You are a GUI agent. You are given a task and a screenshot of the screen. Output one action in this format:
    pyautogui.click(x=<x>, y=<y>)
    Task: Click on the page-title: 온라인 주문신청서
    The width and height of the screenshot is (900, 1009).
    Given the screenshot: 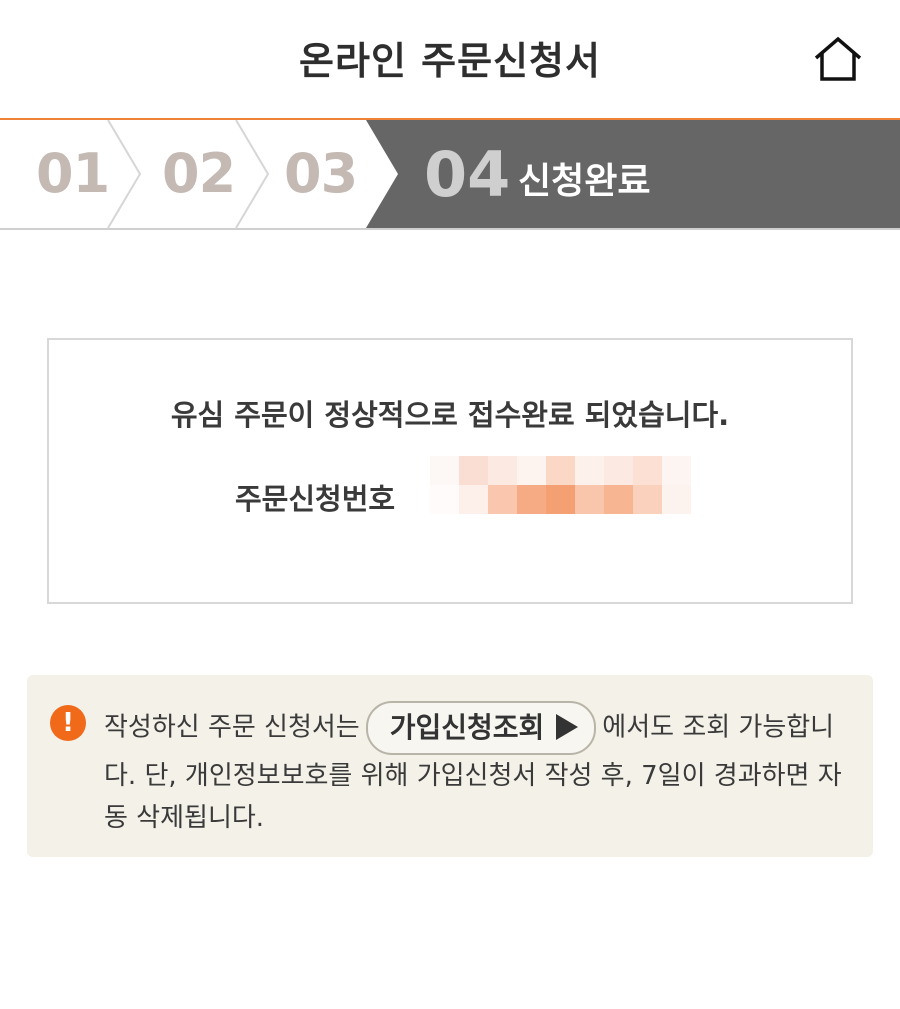 What is the action you would take?
    pyautogui.click(x=450, y=61)
    